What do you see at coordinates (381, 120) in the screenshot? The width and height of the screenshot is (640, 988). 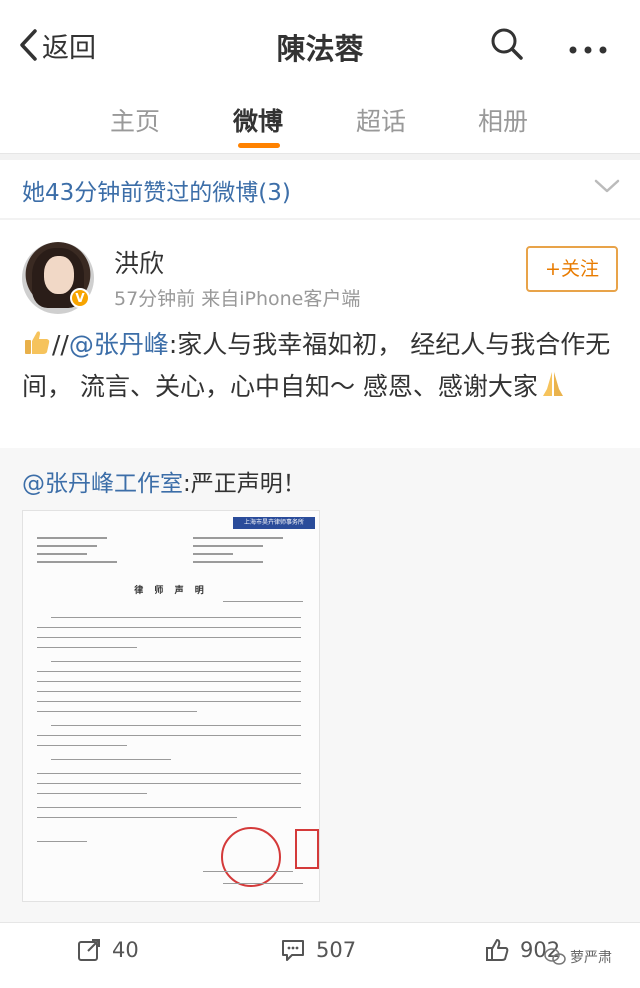 I see `tab-super-topic: 超话` at bounding box center [381, 120].